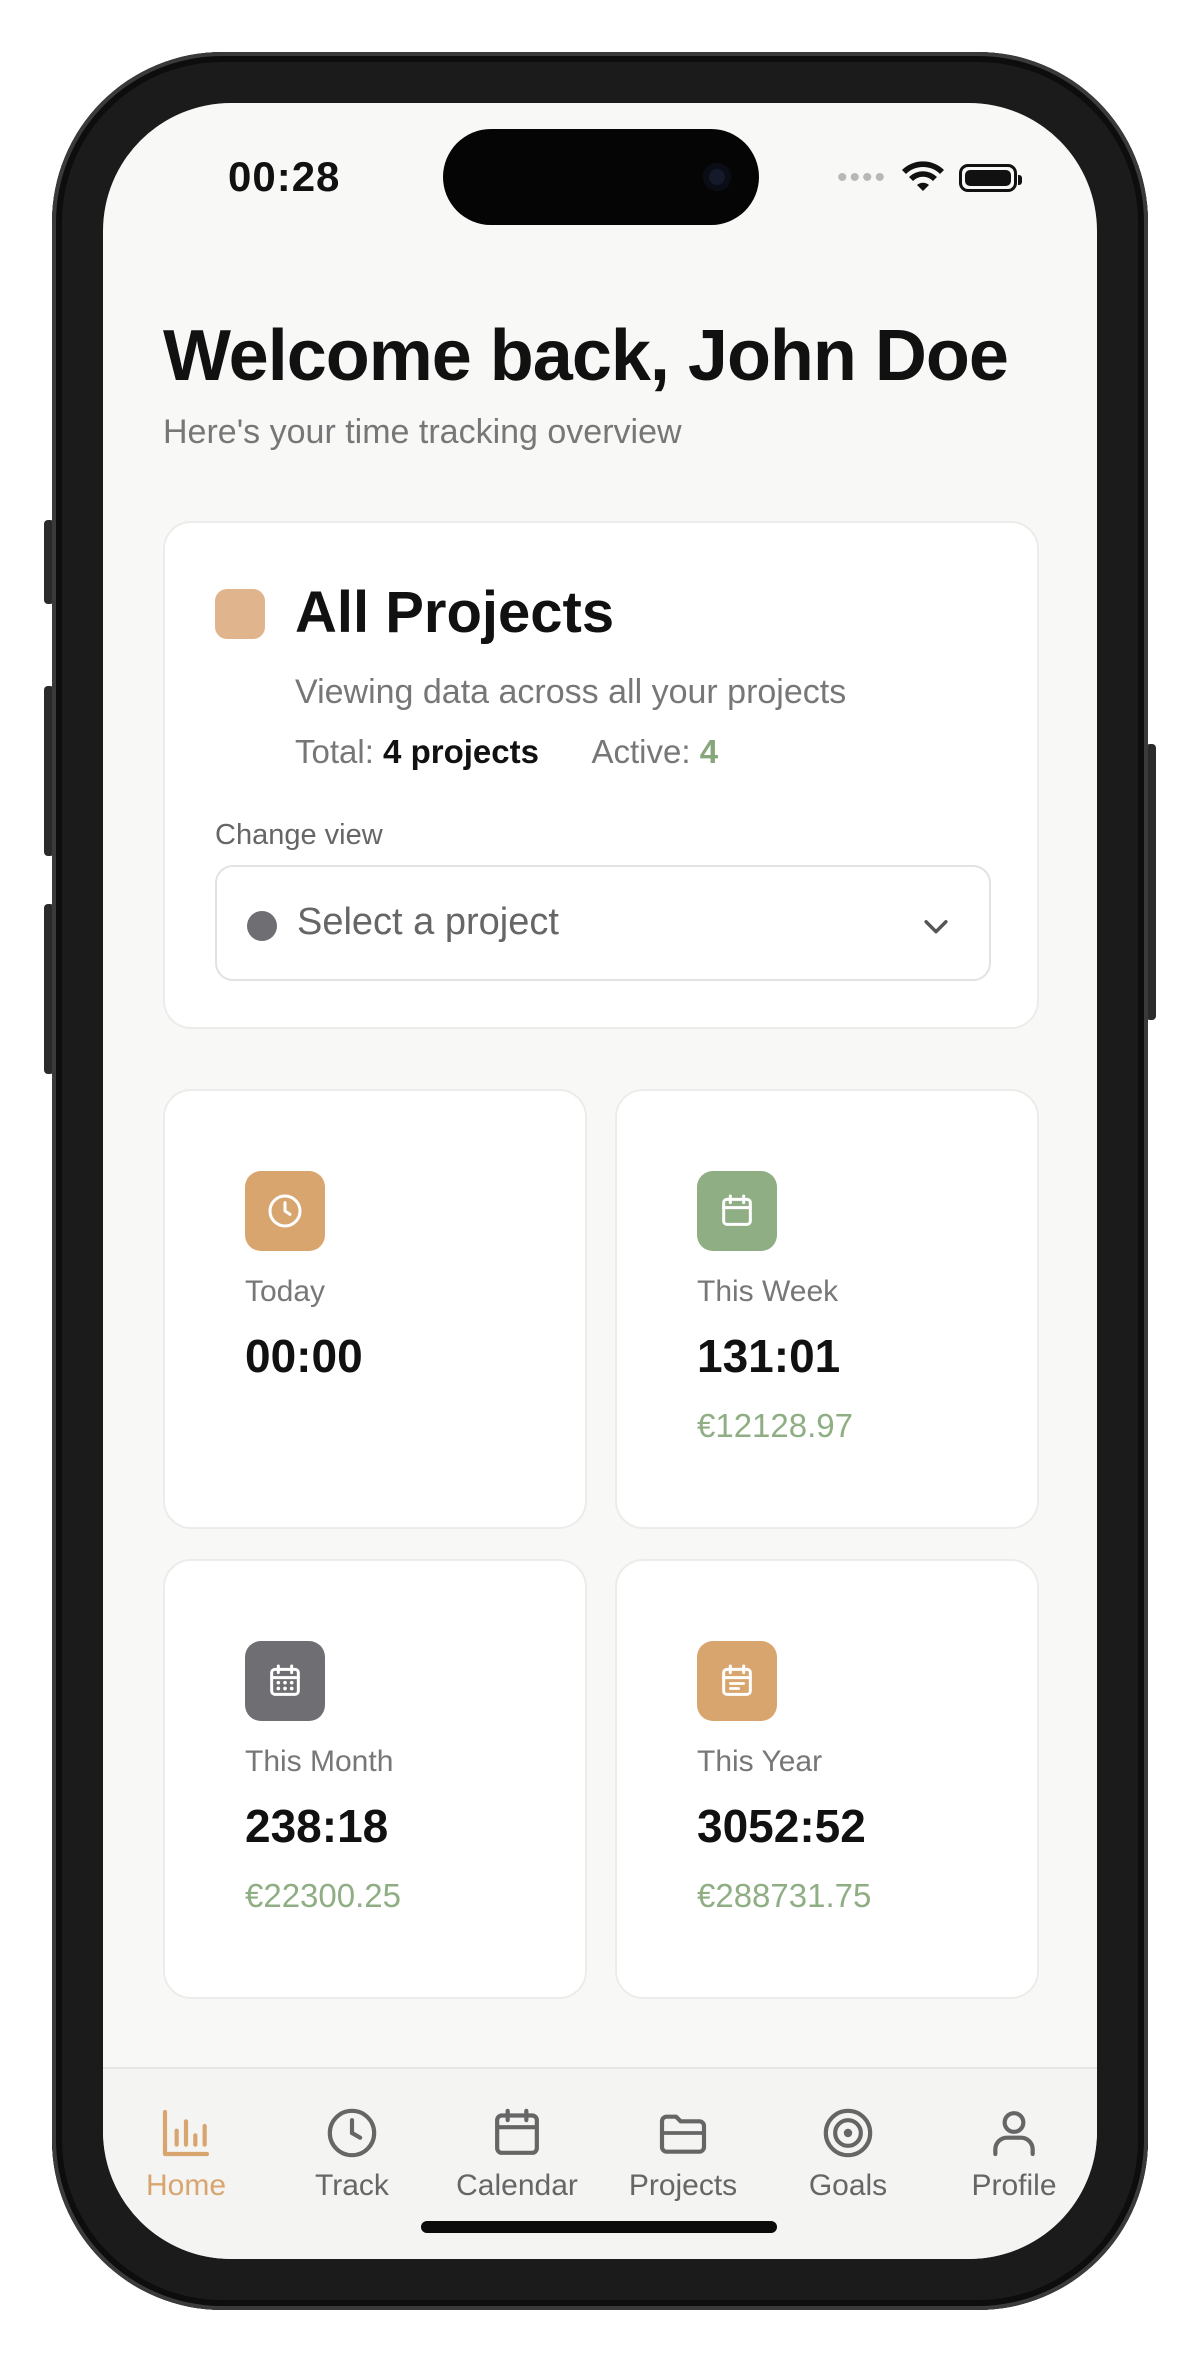 The height and width of the screenshot is (2364, 1200). Describe the element at coordinates (641, 751) in the screenshot. I see `active-label: Active:` at that location.